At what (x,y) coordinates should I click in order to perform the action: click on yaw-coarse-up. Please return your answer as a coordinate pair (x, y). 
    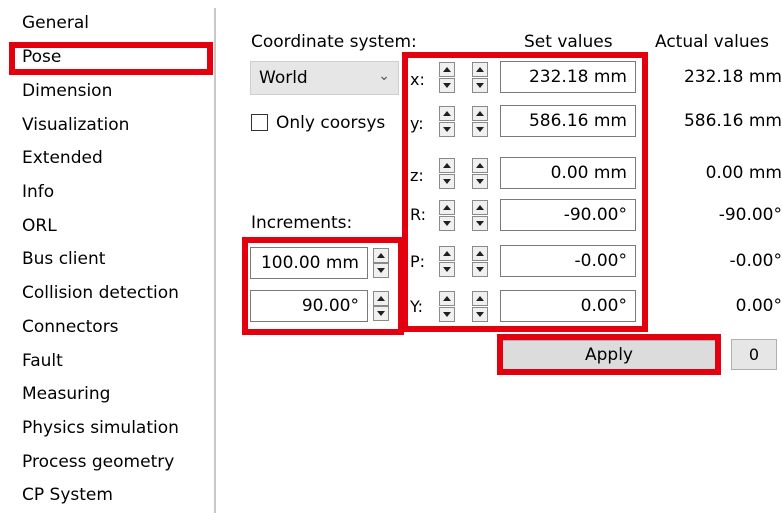
    Looking at the image, I should click on (447, 298).